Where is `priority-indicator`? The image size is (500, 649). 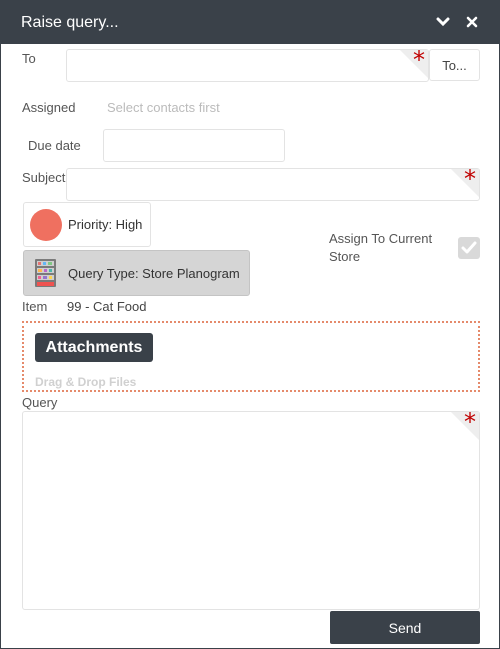
priority-indicator is located at coordinates (46, 224).